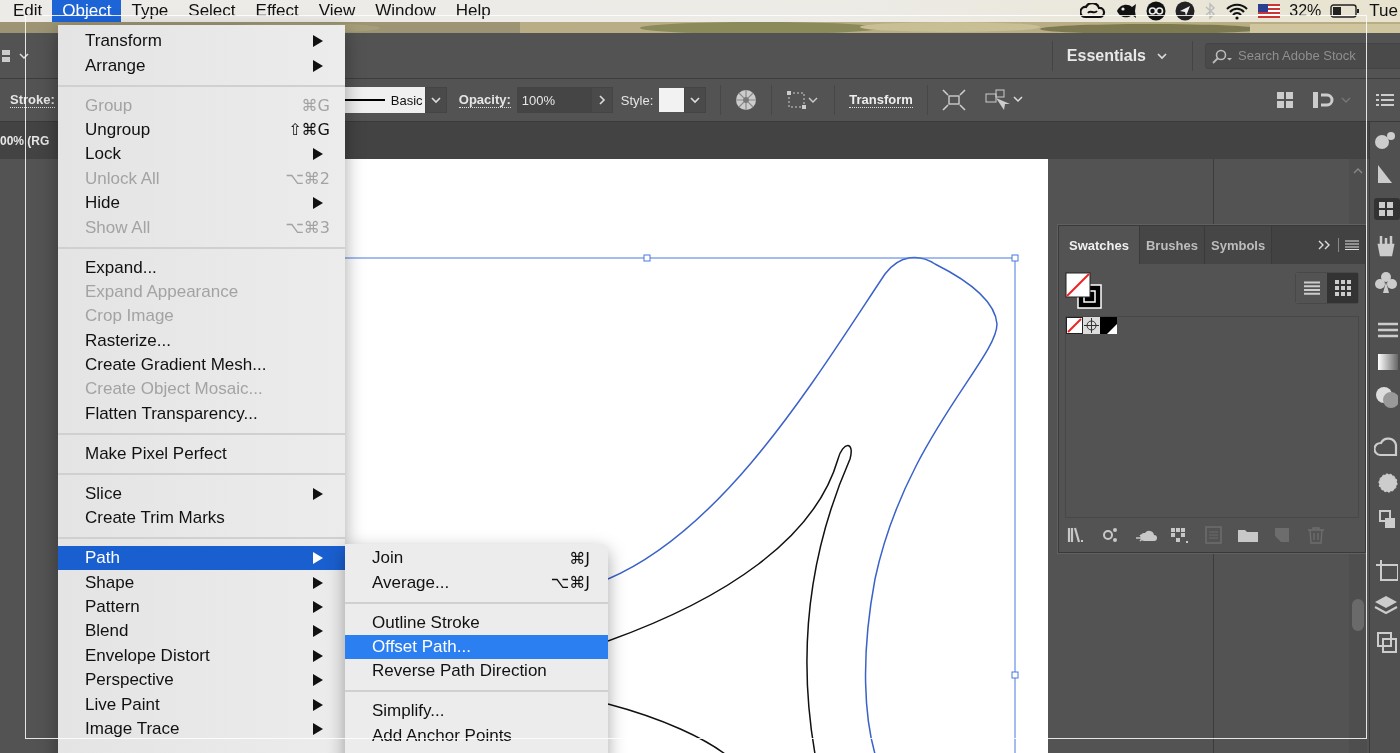 The image size is (1400, 753). I want to click on menu-item: Blend, so click(201, 631).